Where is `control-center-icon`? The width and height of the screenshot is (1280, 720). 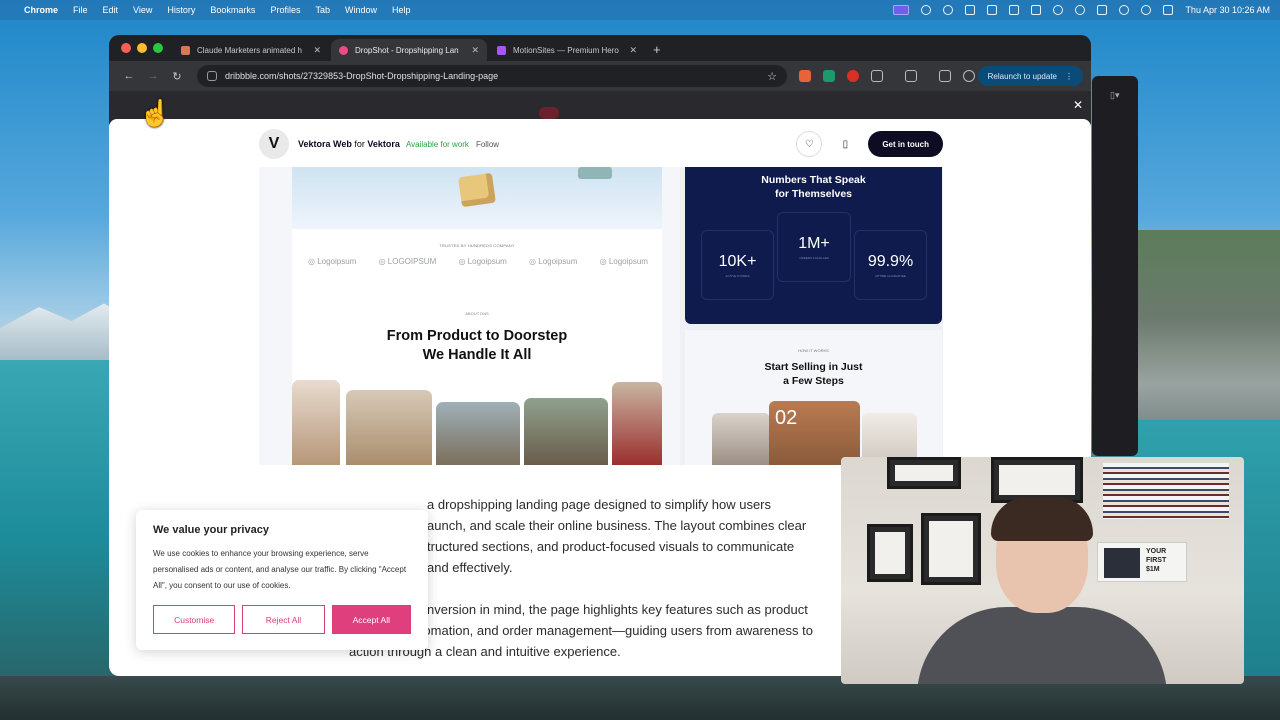
control-center-icon is located at coordinates (1168, 10).